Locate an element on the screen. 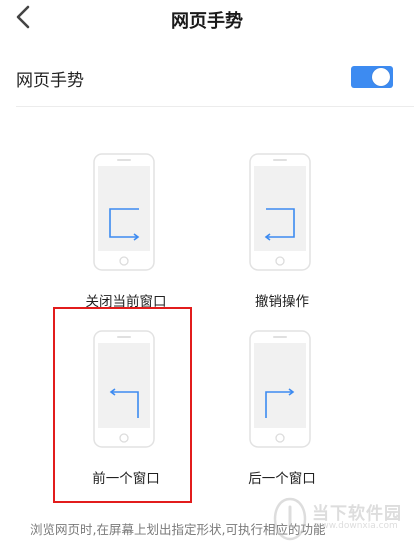 The width and height of the screenshot is (414, 550). toggle-knob is located at coordinates (381, 77).